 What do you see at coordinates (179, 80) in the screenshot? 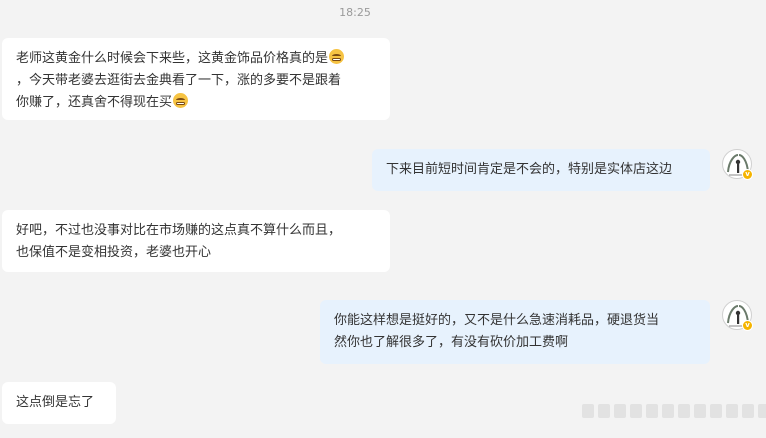
I see `message-text: ，今天带老婆去逛街去金典看了一下，涨的多要不是跟着` at bounding box center [179, 80].